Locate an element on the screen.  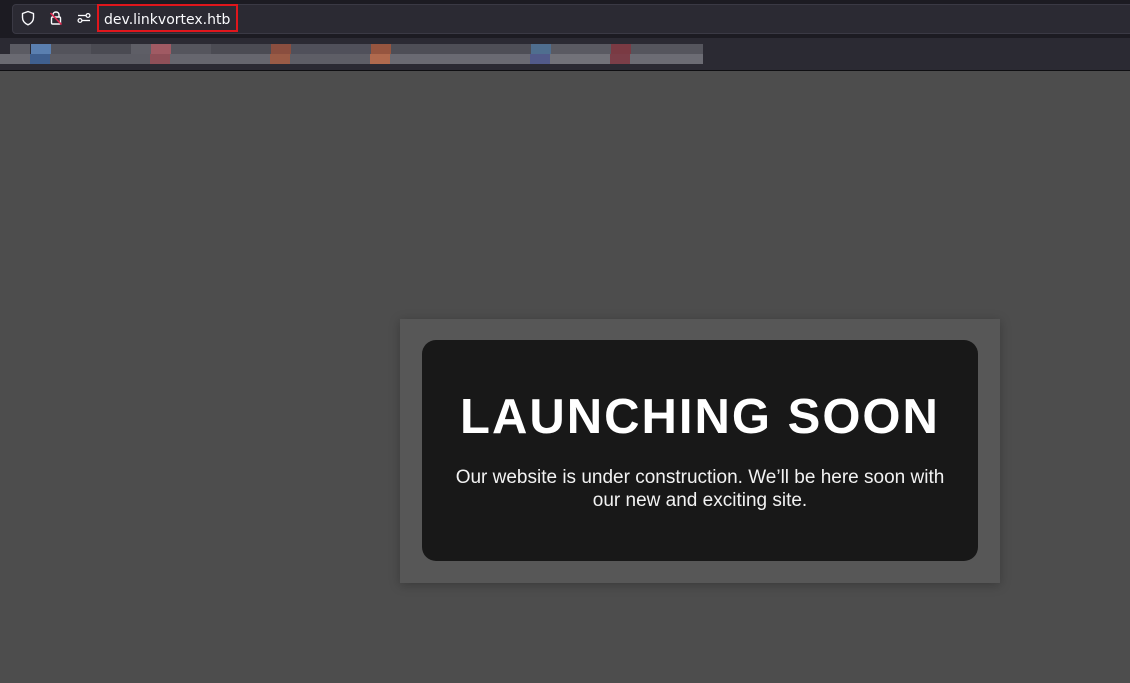
bookmarks-bar is located at coordinates (565, 55).